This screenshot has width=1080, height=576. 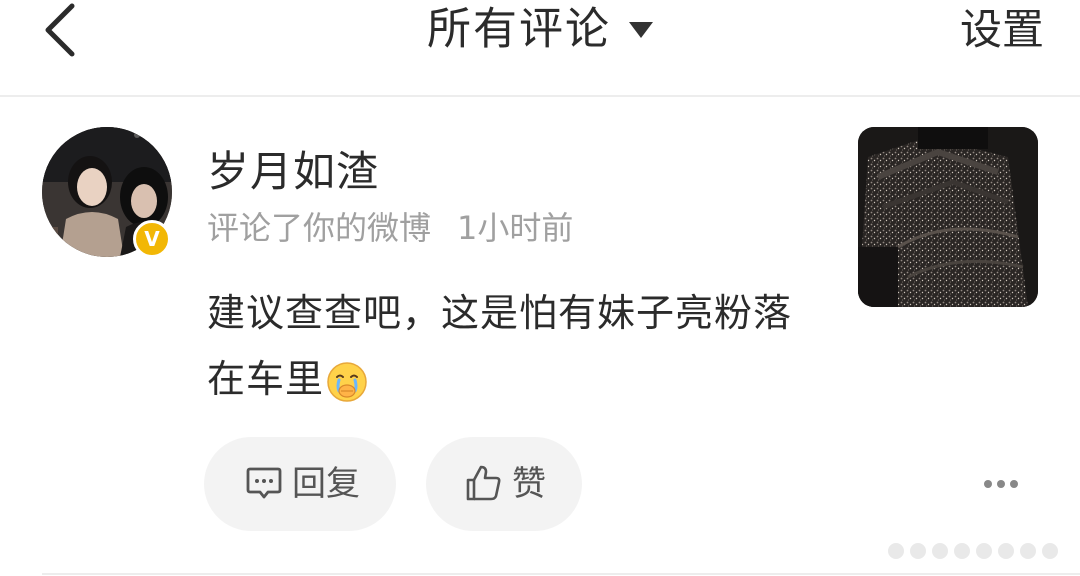 I want to click on comment-text: 建议查查吧，这是怕有妹子亮粉落在车里, so click(x=500, y=346).